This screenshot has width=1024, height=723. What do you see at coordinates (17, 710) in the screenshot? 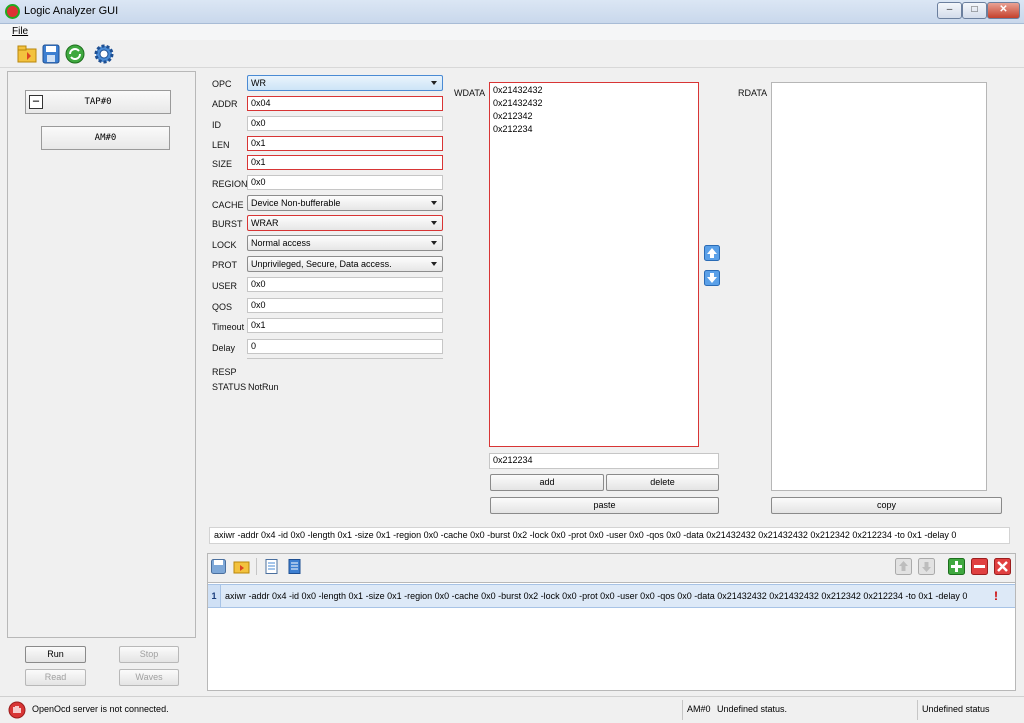
I see `stop-hand-icon` at bounding box center [17, 710].